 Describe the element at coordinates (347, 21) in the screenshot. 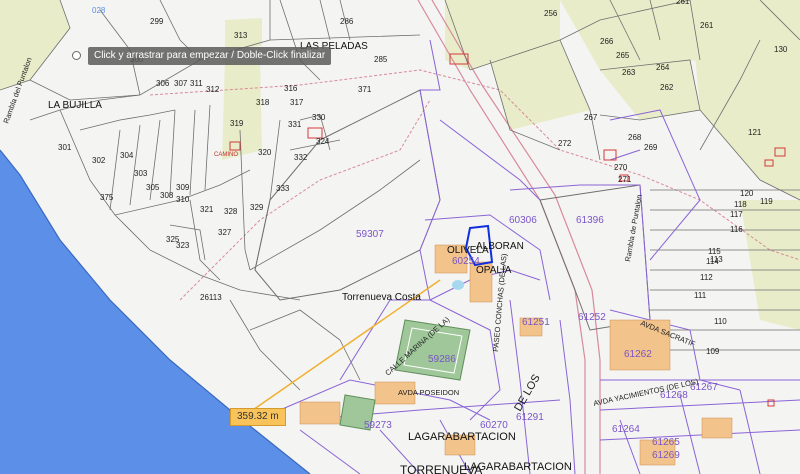

I see `svg-text: 286` at that location.